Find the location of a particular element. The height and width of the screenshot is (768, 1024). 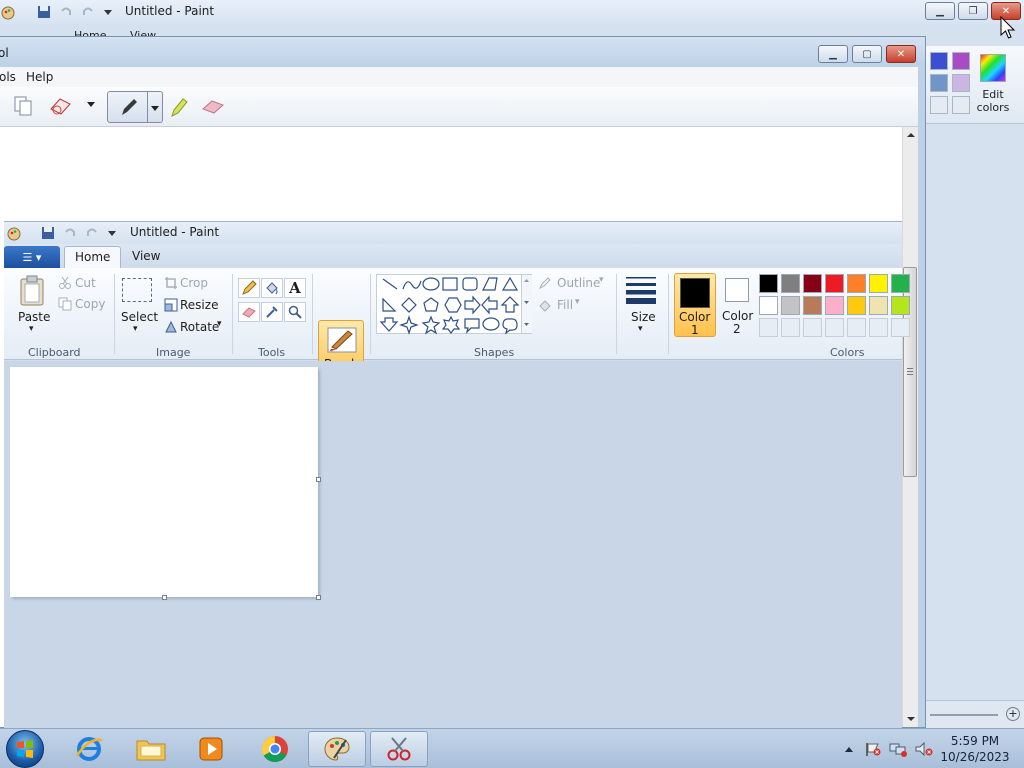

action-center-flag-icon is located at coordinates (873, 749).